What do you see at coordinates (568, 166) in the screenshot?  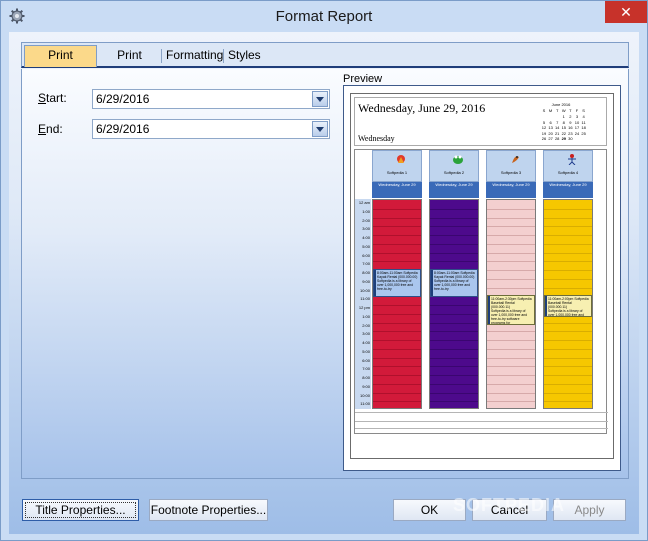 I see `resource-header: Softpedia 4` at bounding box center [568, 166].